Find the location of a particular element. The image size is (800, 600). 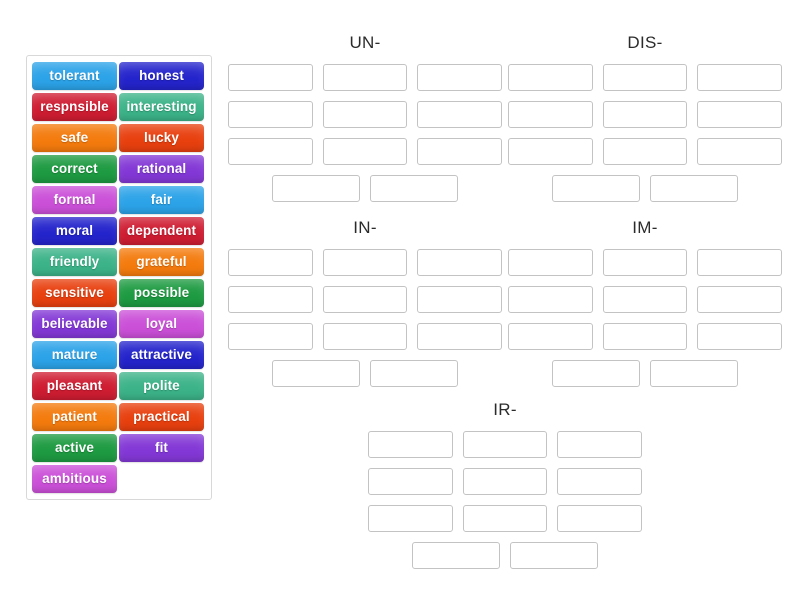

word-tile: mature is located at coordinates (74, 354).